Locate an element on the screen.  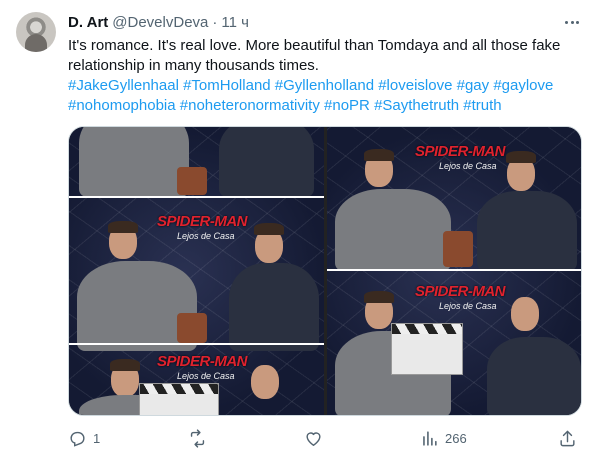
author-handle: @DevelvDeva is located at coordinates (160, 22).